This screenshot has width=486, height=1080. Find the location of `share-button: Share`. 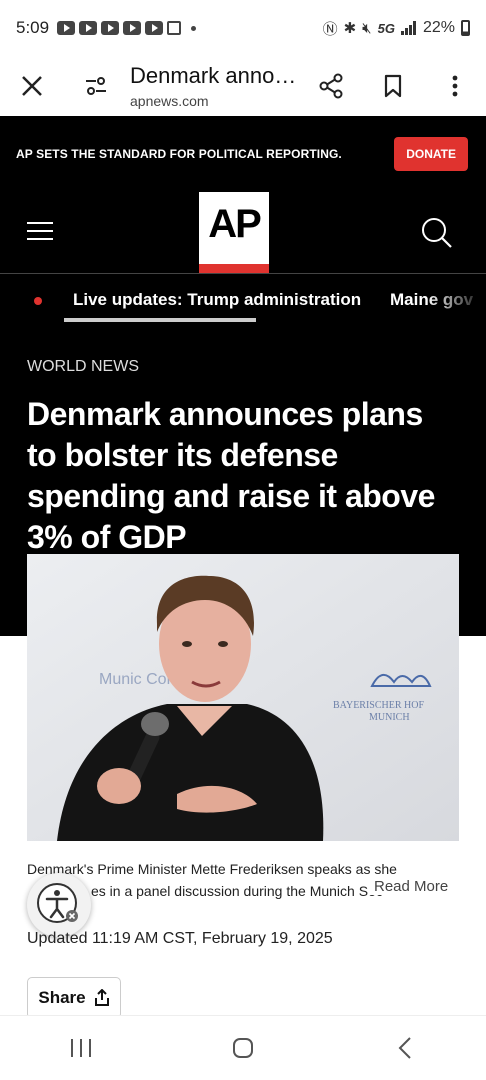

share-button: Share is located at coordinates (74, 998).